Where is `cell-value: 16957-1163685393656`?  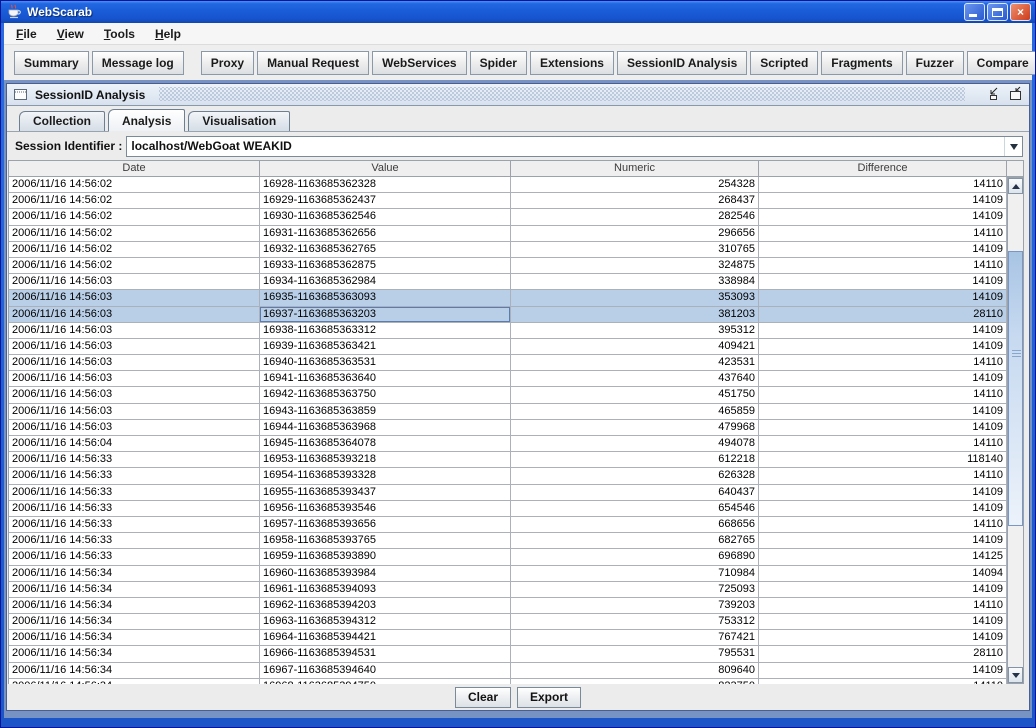 cell-value: 16957-1163685393656 is located at coordinates (385, 525).